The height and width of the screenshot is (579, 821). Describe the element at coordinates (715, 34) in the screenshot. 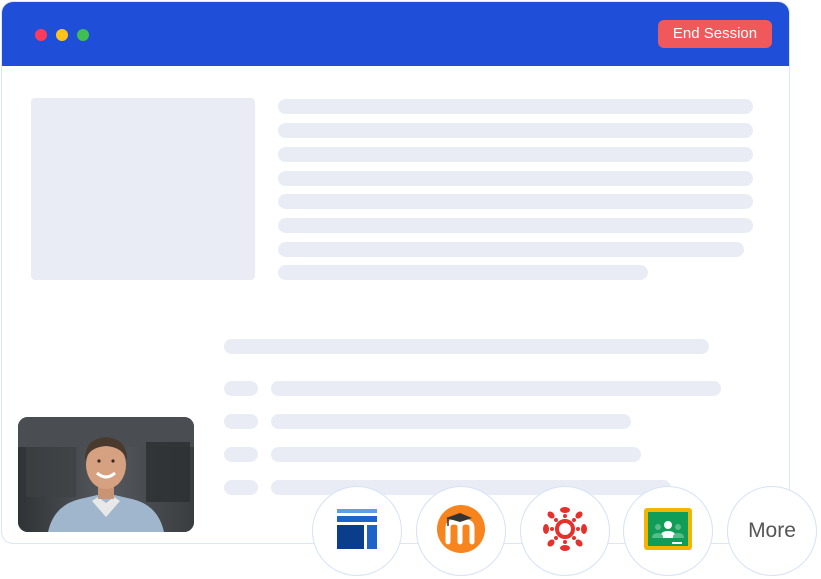

I see `end-session-button: End Session` at that location.